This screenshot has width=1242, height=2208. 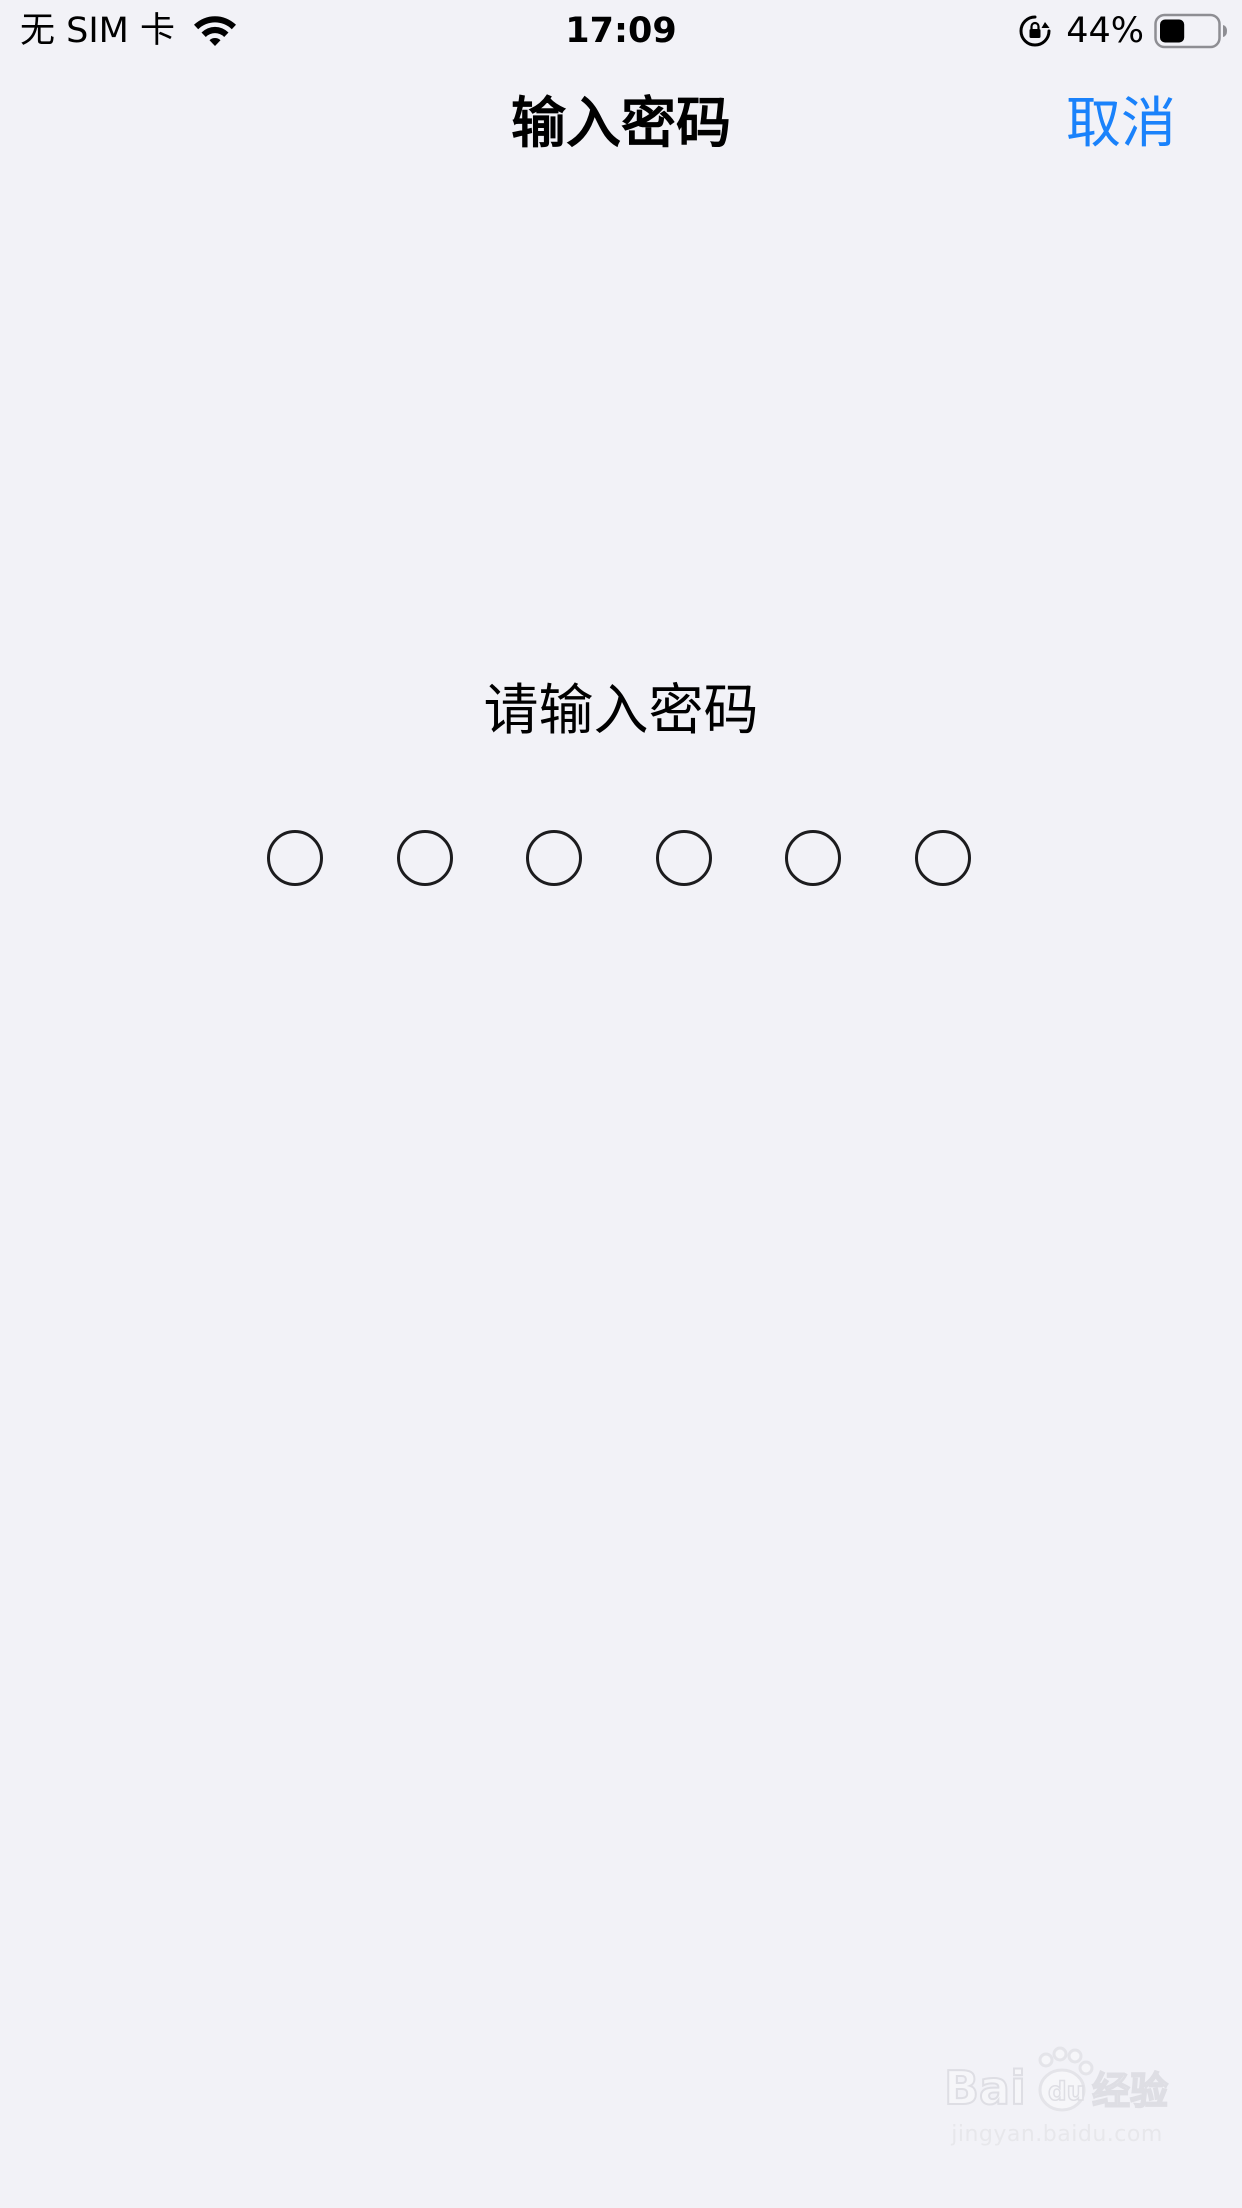 I want to click on battery-icon, so click(x=1190, y=31).